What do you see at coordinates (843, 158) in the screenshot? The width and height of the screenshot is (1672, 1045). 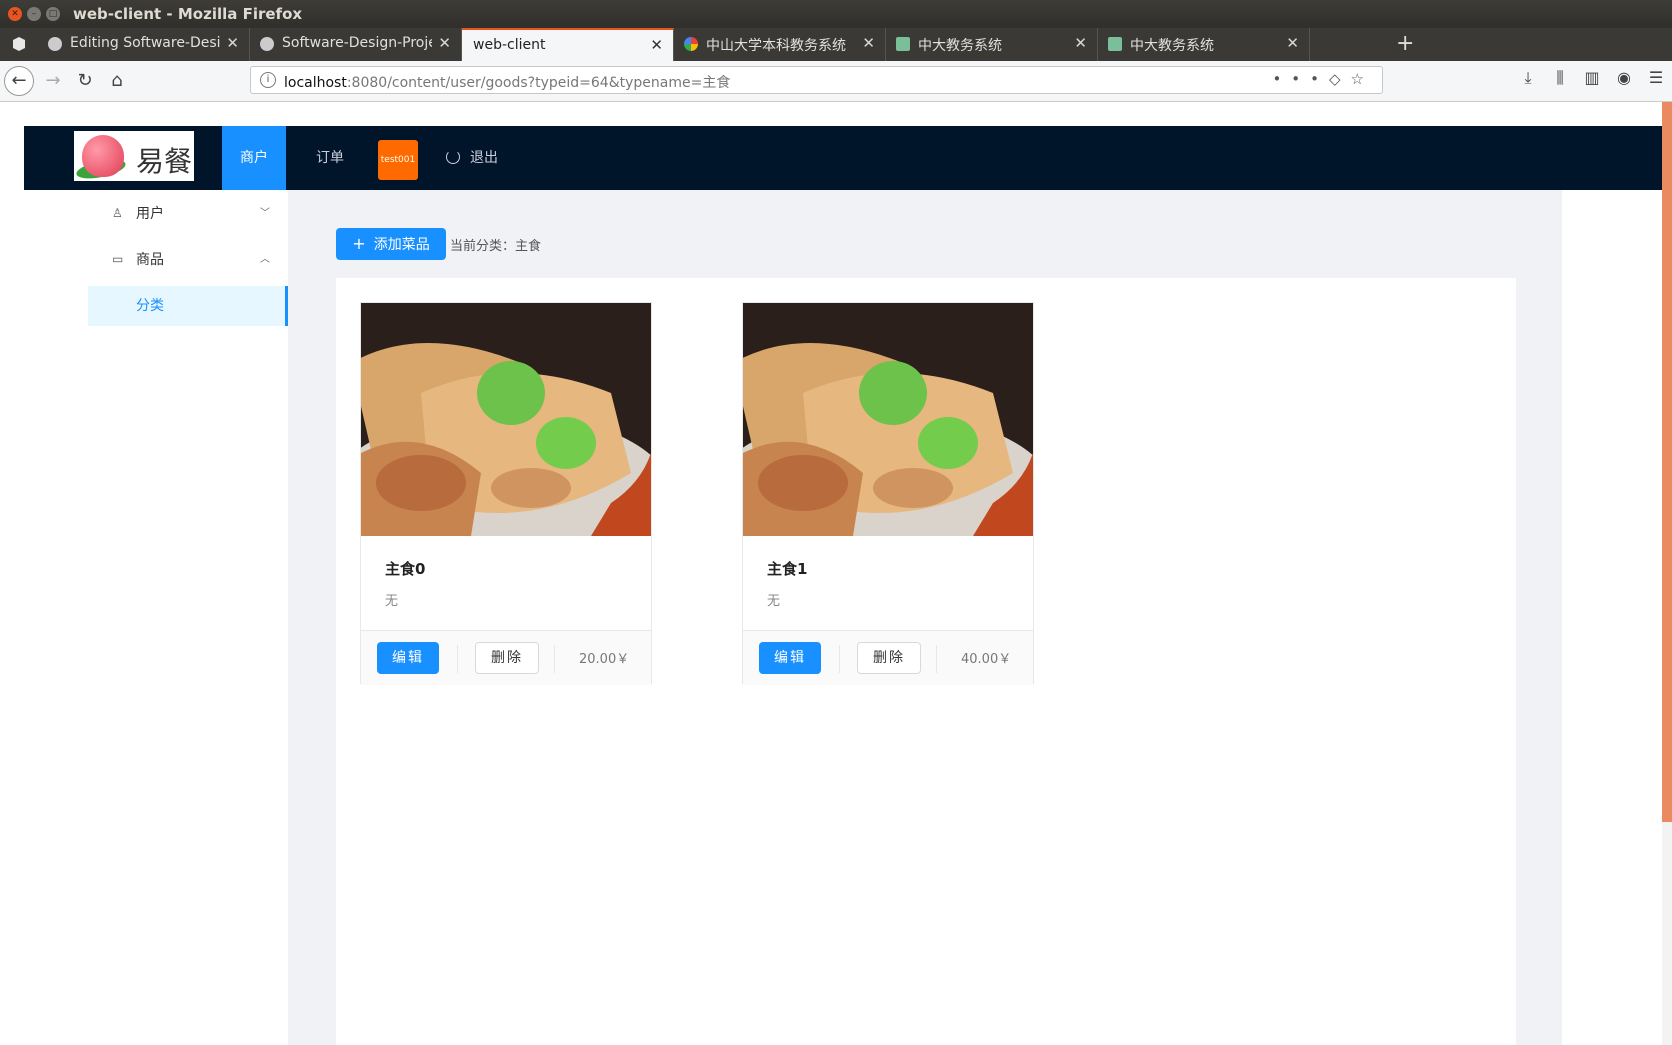 I see `app-header: 易餐 商户 订单 test001 退出` at bounding box center [843, 158].